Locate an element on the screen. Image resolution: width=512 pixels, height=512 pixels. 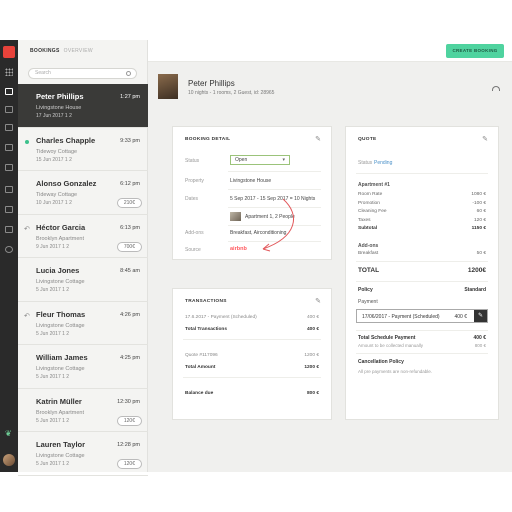
quote-line-value: -100 € is located at coordinates (479, 203).